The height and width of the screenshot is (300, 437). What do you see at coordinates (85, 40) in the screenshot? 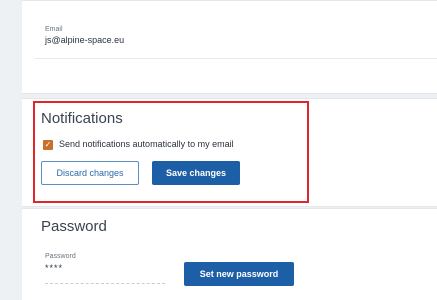
I see `email-value: js@alpine-space.eu` at bounding box center [85, 40].